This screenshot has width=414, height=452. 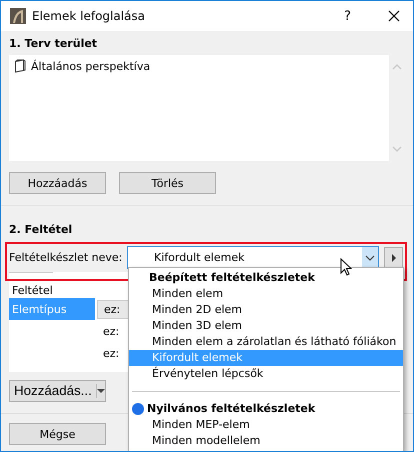 What do you see at coordinates (82, 66) in the screenshot?
I see `list-item: Általános perspektíva` at bounding box center [82, 66].